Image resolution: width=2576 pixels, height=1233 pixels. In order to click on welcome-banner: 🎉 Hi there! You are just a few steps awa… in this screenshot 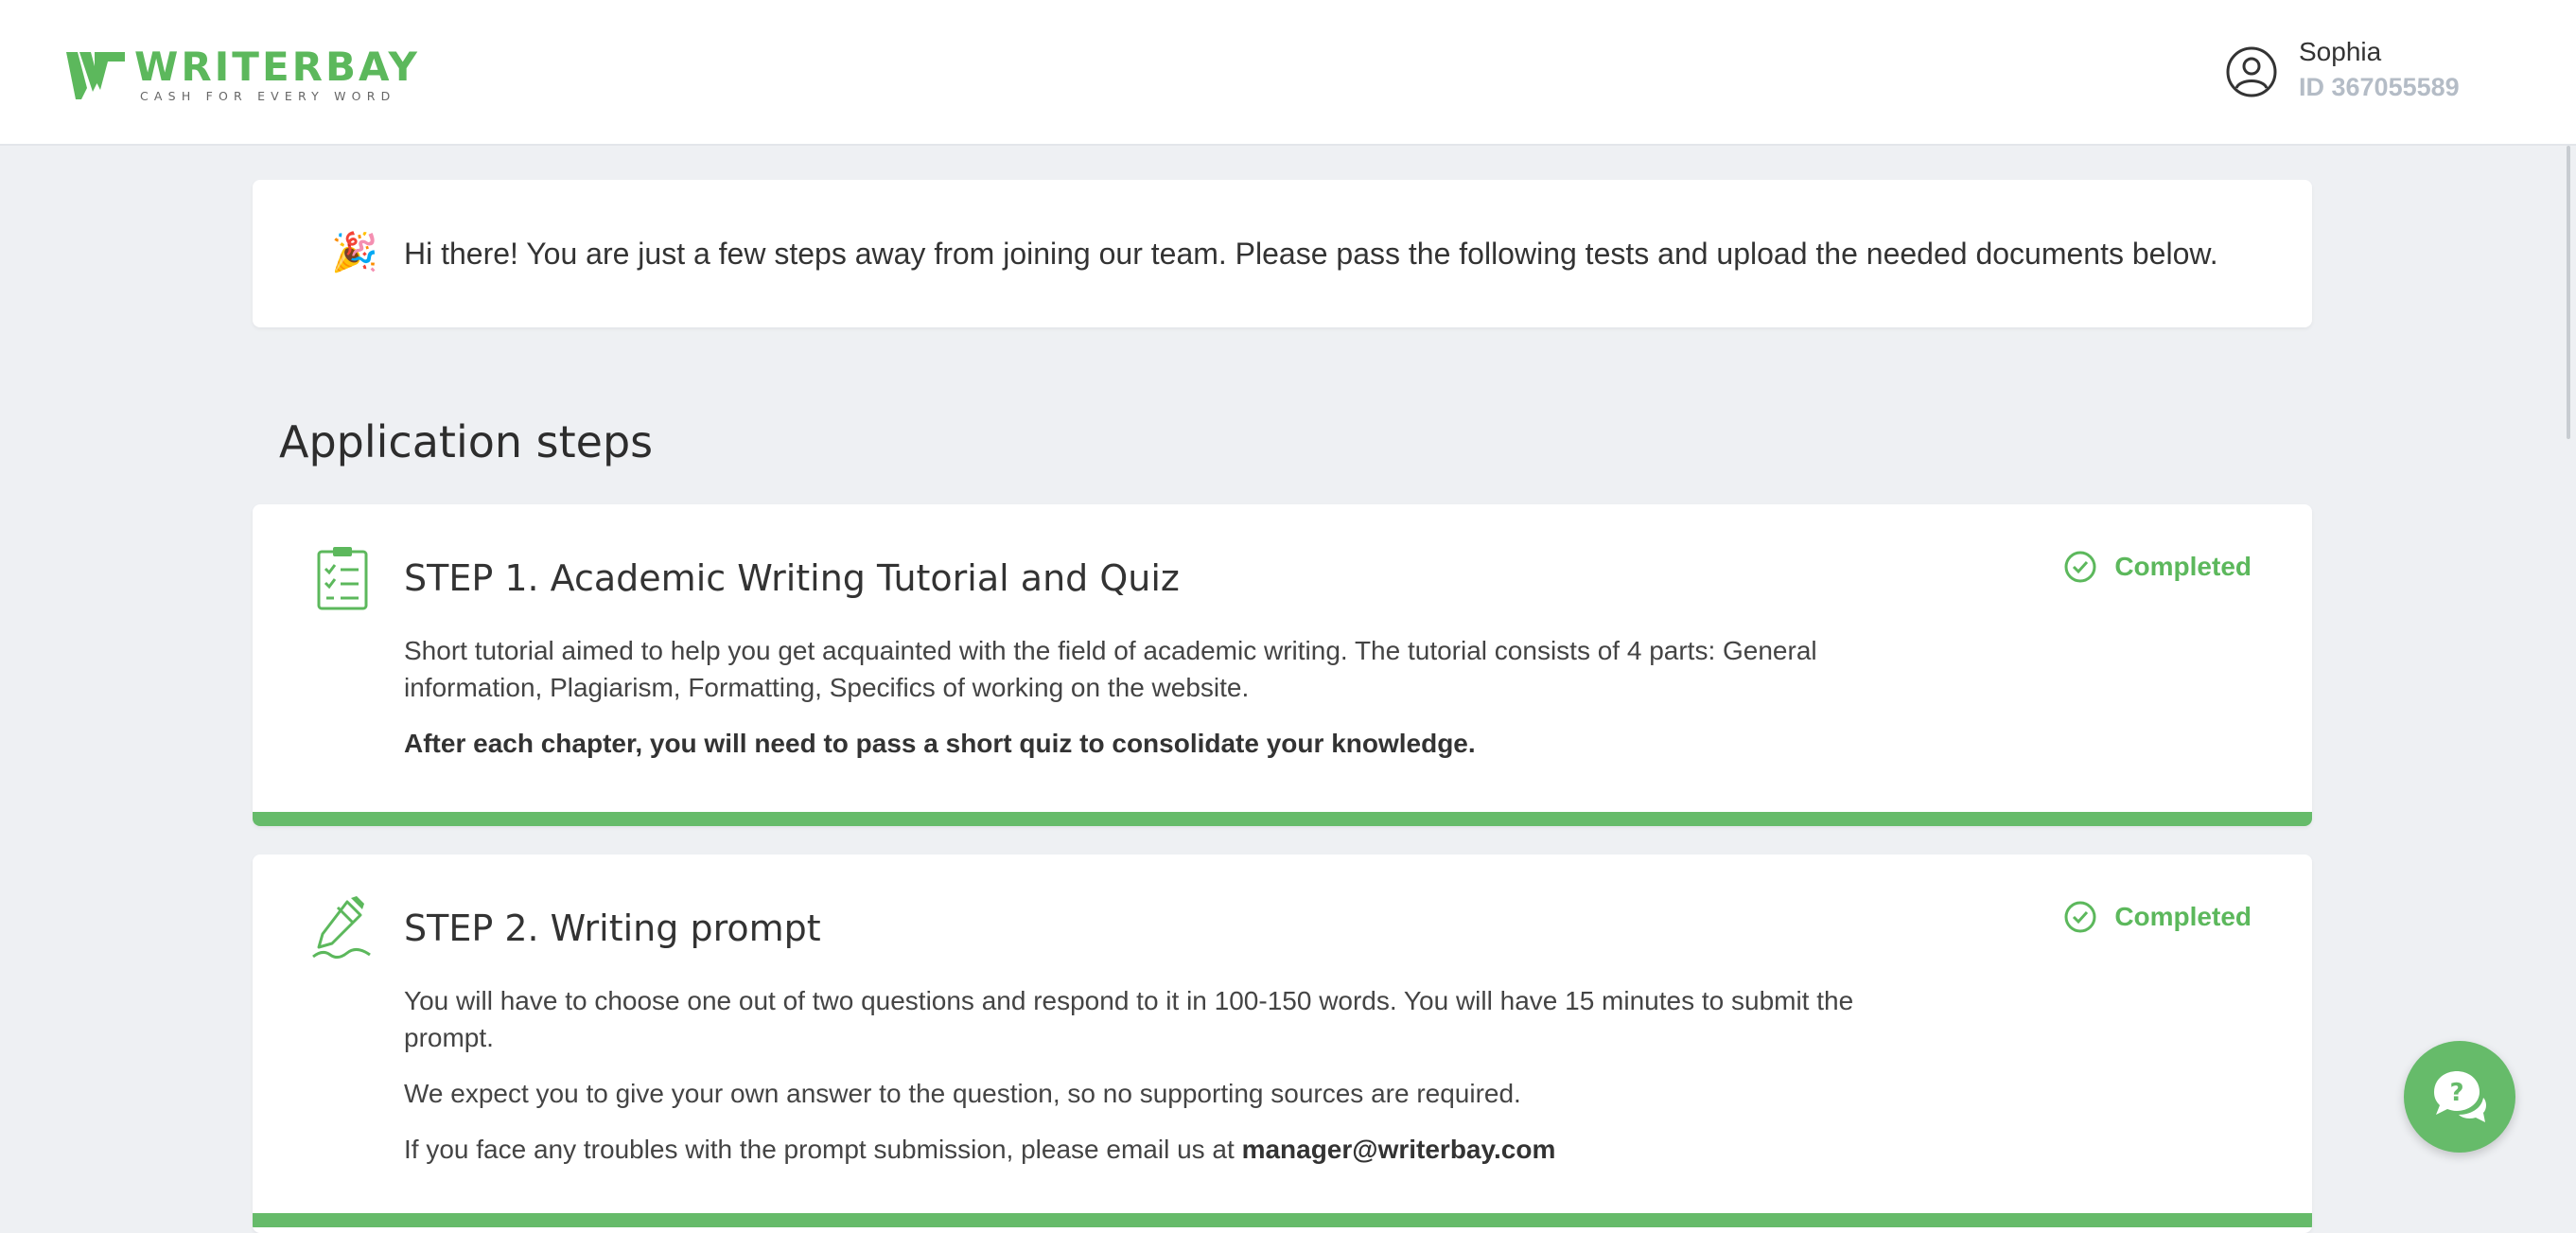, I will do `click(1283, 254)`.